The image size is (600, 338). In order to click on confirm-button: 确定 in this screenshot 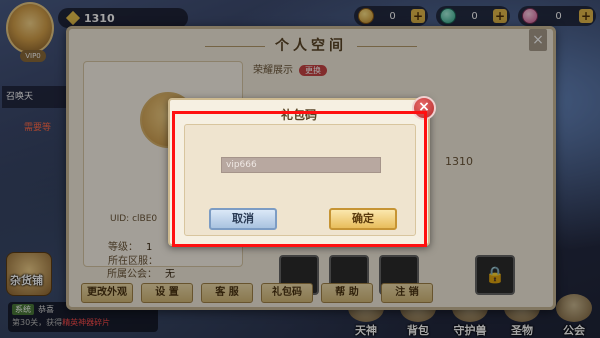, I will do `click(363, 219)`.